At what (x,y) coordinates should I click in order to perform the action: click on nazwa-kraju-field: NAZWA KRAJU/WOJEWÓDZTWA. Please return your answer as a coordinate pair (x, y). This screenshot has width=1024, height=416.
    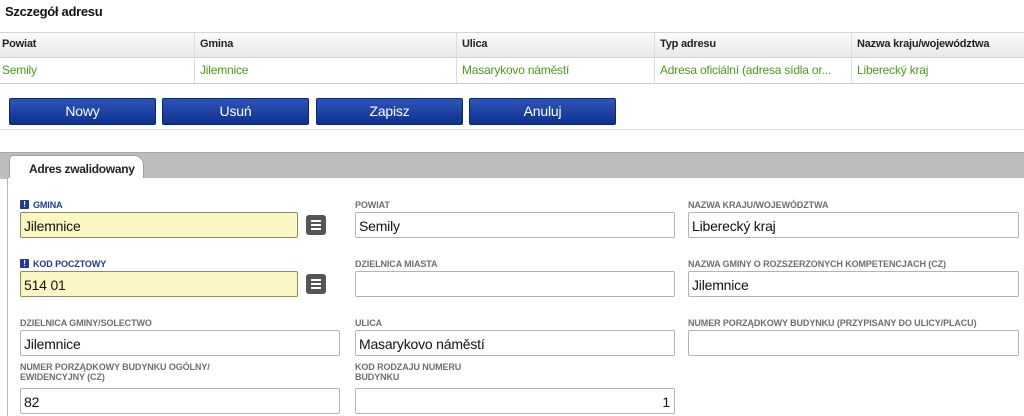
    Looking at the image, I should click on (758, 205).